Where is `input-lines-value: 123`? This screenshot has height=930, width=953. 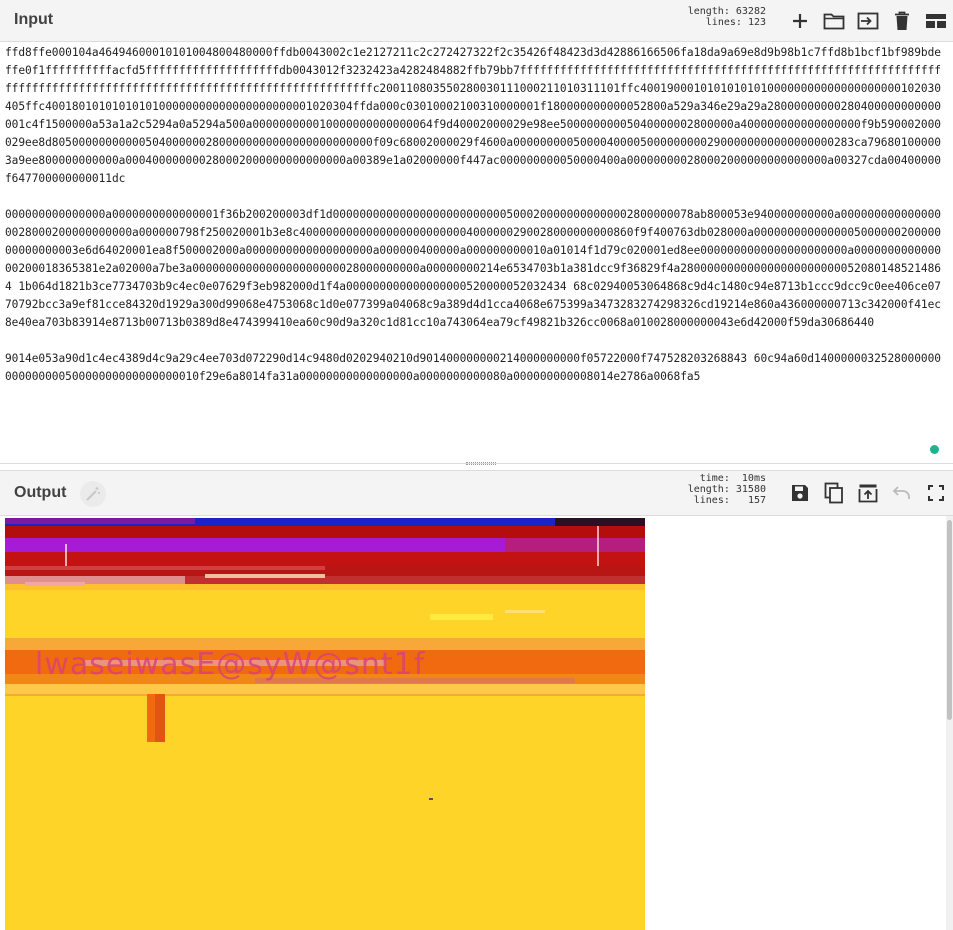
input-lines-value: 123 is located at coordinates (756, 22).